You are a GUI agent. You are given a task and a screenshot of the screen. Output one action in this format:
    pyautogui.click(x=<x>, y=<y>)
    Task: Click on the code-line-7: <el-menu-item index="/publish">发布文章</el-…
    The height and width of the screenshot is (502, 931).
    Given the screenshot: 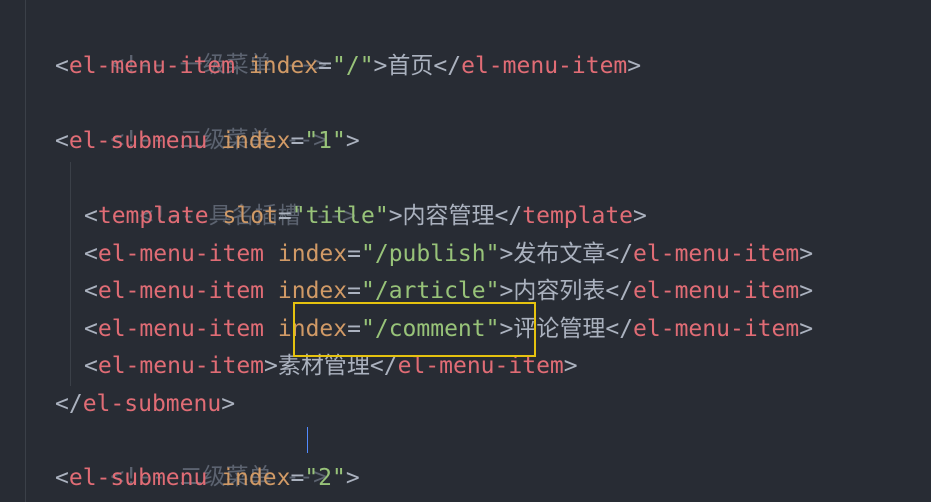 What is the action you would take?
    pyautogui.click(x=448, y=254)
    